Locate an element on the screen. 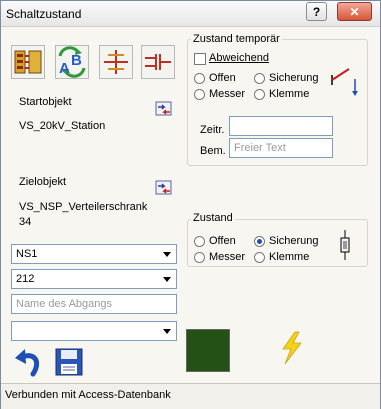 Image resolution: width=381 pixels, height=409 pixels. undo-button is located at coordinates (29, 362).